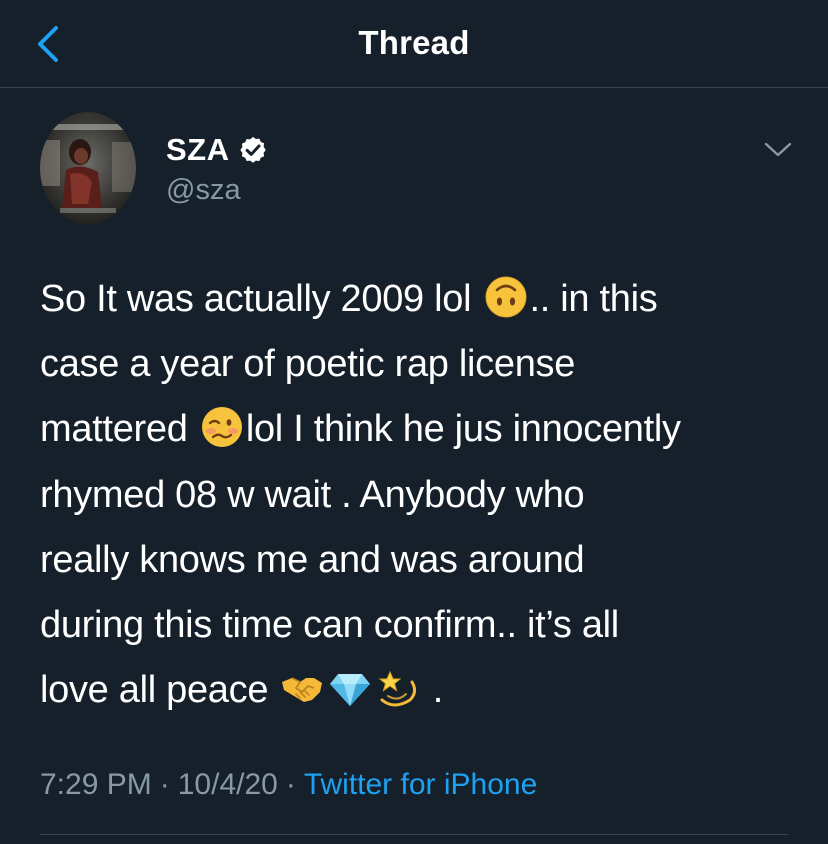 The width and height of the screenshot is (828, 844). I want to click on tweet-meta: 7:29 PM · 10/4/20 · Twitter for iPhone, so click(288, 785).